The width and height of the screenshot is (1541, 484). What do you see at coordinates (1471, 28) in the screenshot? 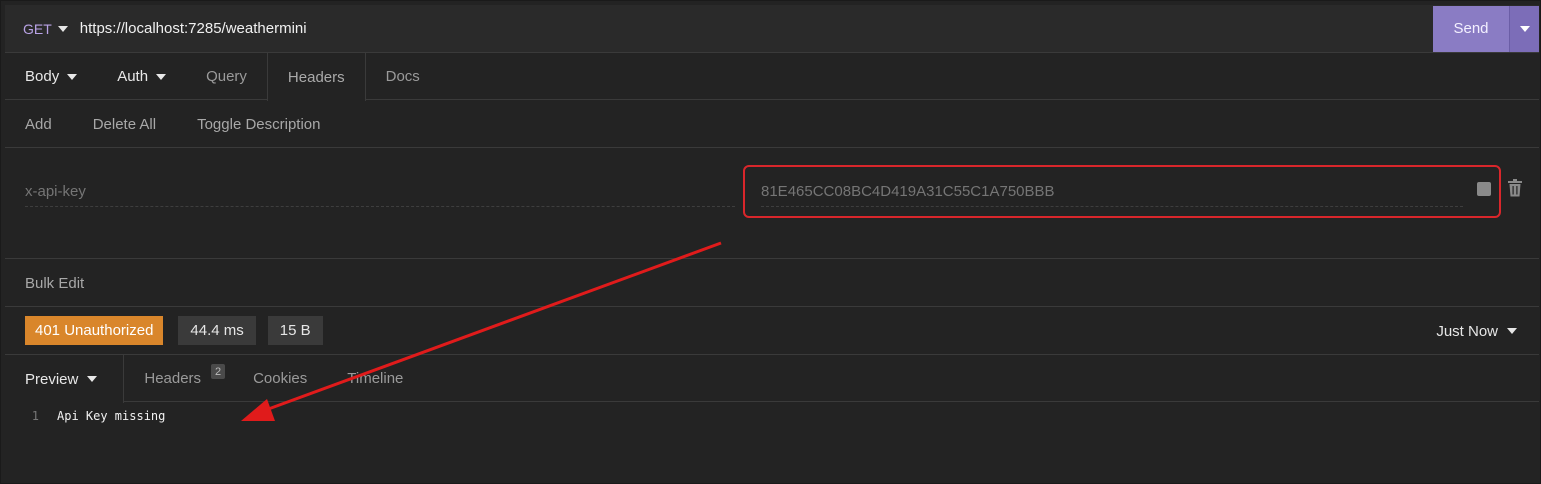
I see `send-button: Send` at bounding box center [1471, 28].